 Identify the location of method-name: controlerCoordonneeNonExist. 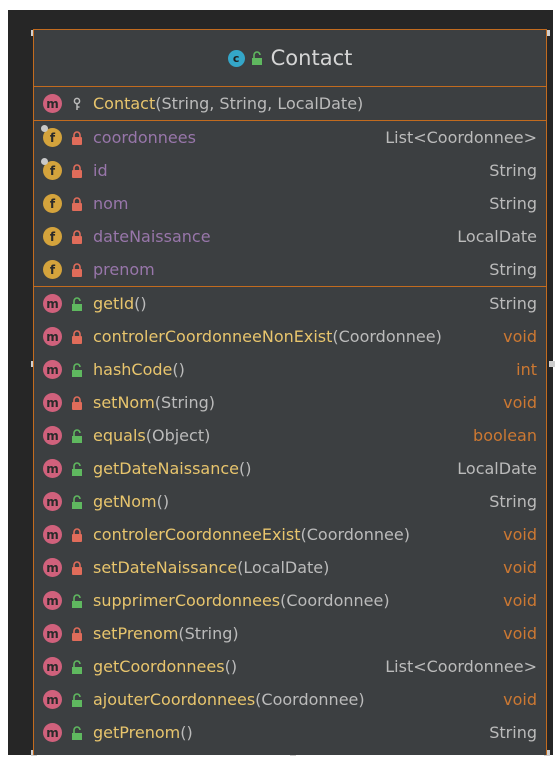
(213, 336).